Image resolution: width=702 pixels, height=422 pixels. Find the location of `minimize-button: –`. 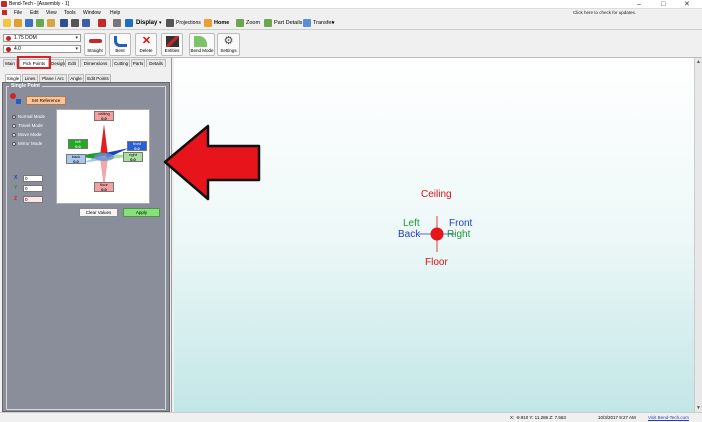

minimize-button: – is located at coordinates (639, 4).